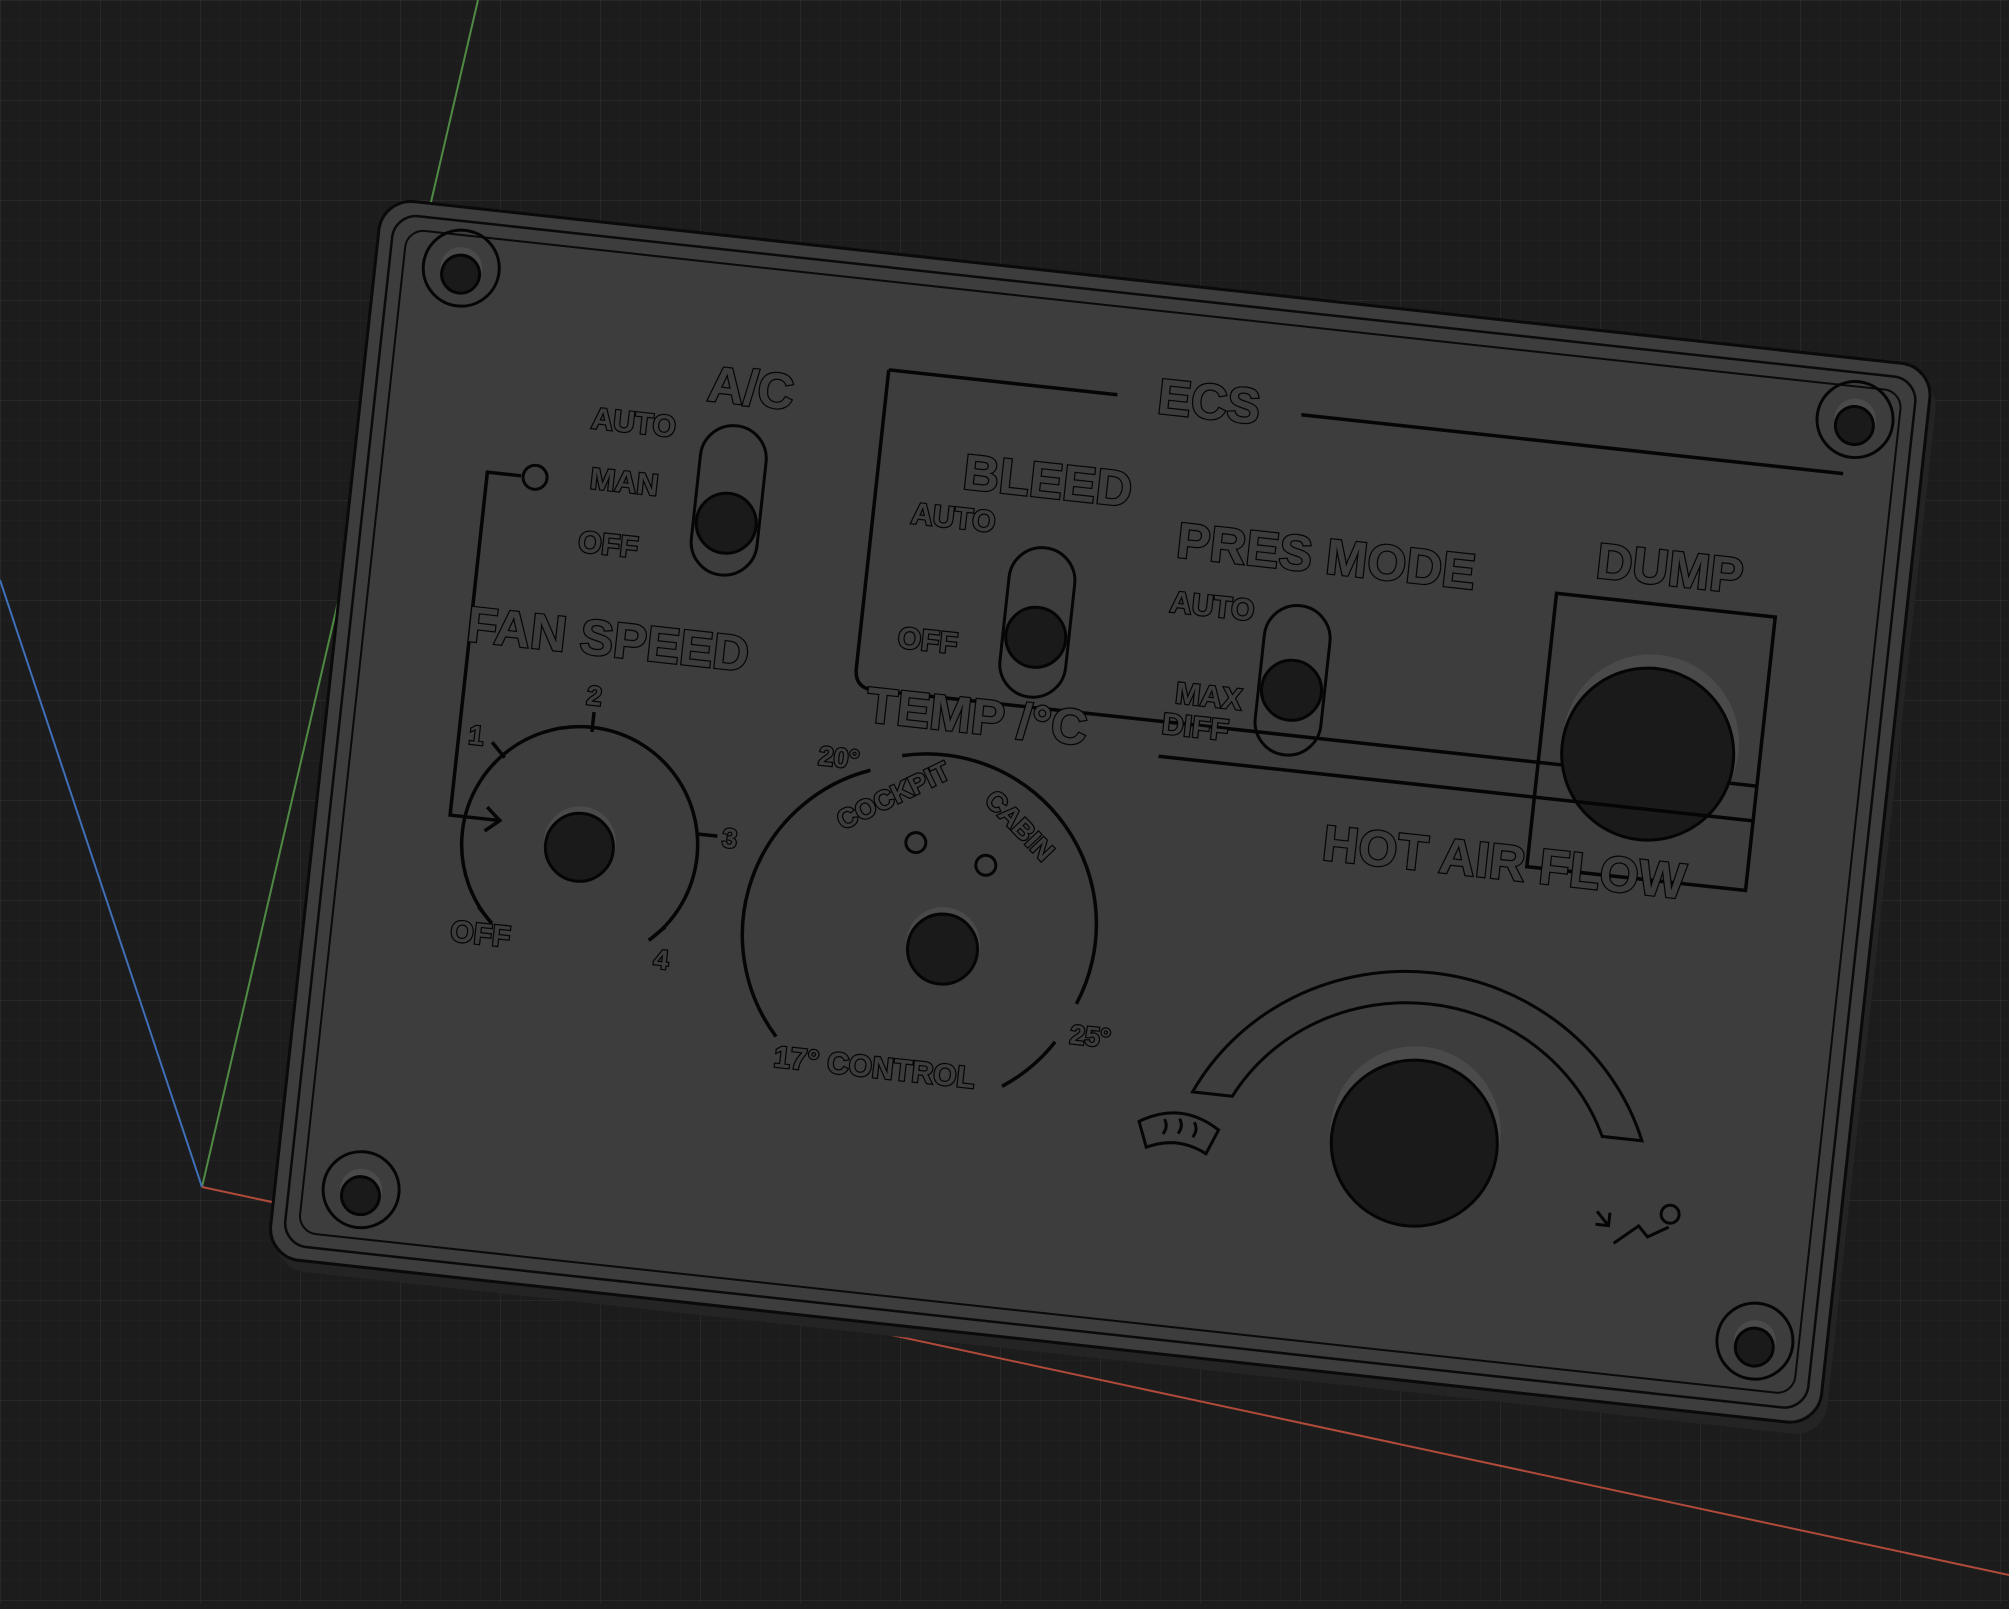 The width and height of the screenshot is (2009, 1609). What do you see at coordinates (707, 835) in the screenshot?
I see `fan-3-tick` at bounding box center [707, 835].